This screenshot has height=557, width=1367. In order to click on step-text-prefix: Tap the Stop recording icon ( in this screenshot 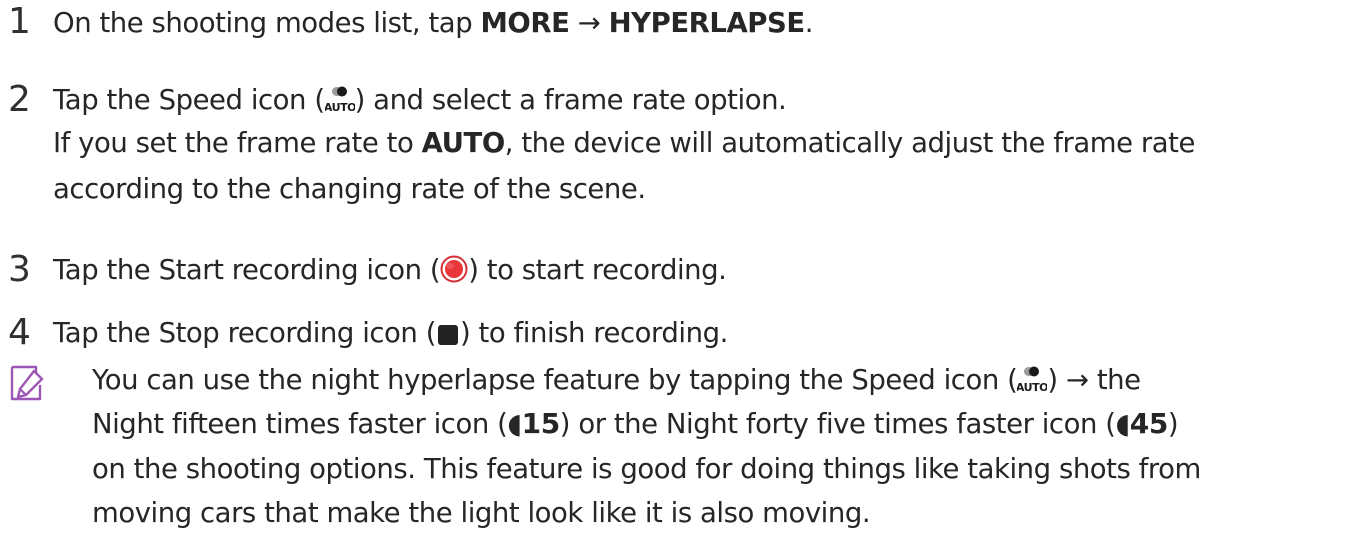, I will do `click(244, 333)`.